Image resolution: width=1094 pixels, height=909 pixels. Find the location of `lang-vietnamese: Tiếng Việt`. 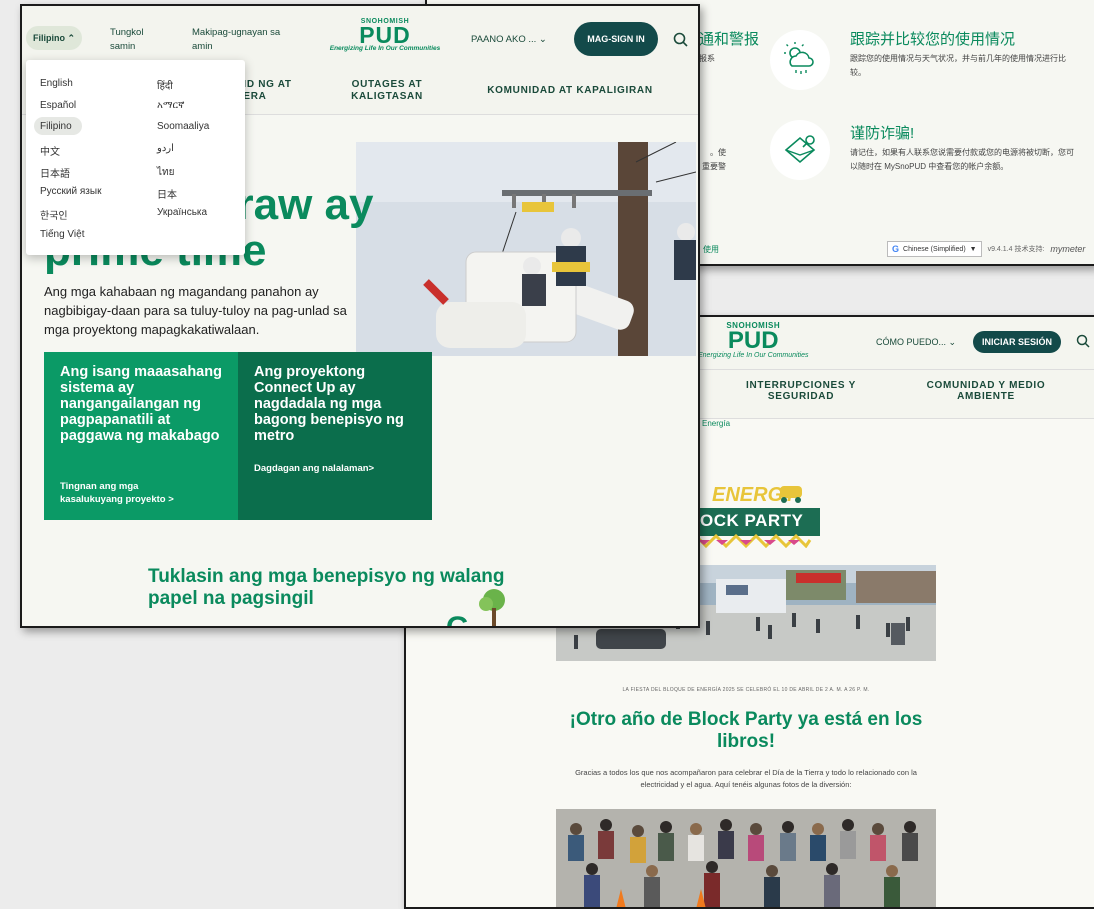

lang-vietnamese: Tiếng Việt is located at coordinates (62, 234).